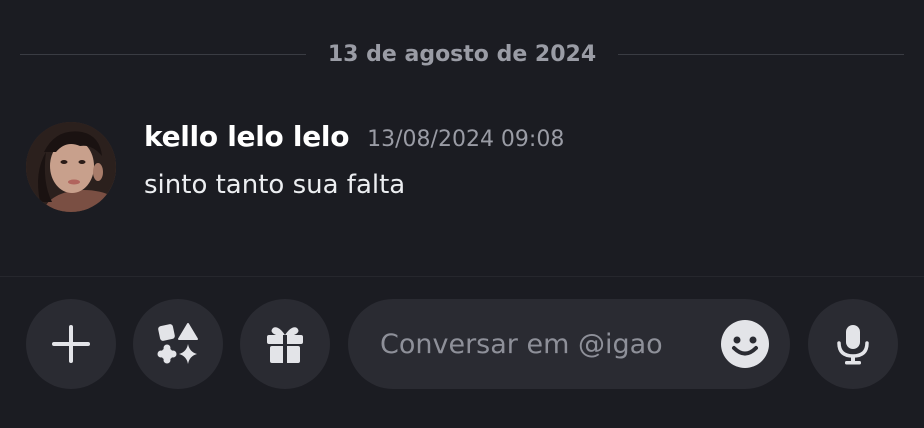 Image resolution: width=924 pixels, height=428 pixels. What do you see at coordinates (163, 54) in the screenshot?
I see `divider-line-left` at bounding box center [163, 54].